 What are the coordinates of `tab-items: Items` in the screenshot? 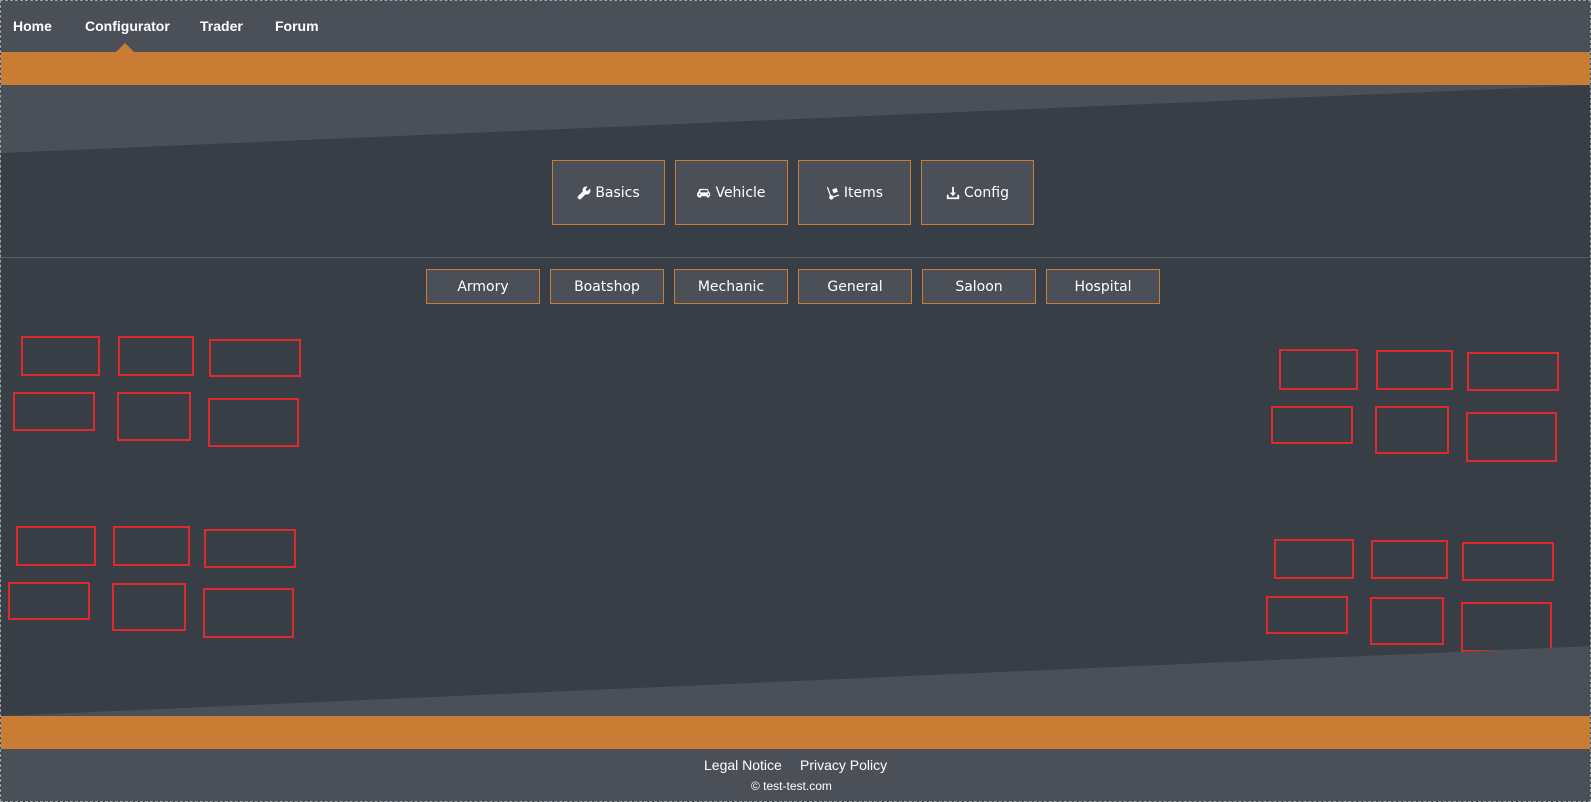 It's located at (854, 192).